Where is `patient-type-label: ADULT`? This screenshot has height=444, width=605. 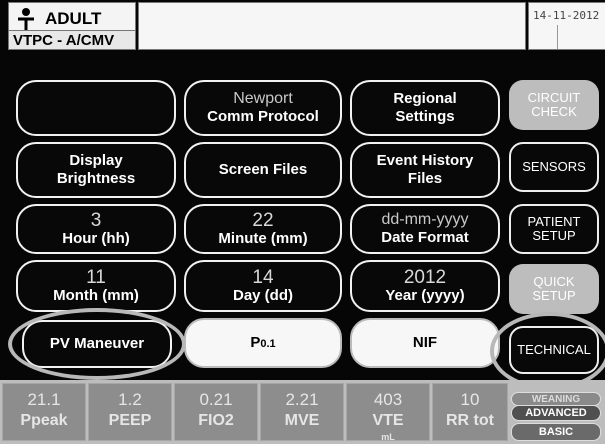 patient-type-label: ADULT is located at coordinates (73, 18).